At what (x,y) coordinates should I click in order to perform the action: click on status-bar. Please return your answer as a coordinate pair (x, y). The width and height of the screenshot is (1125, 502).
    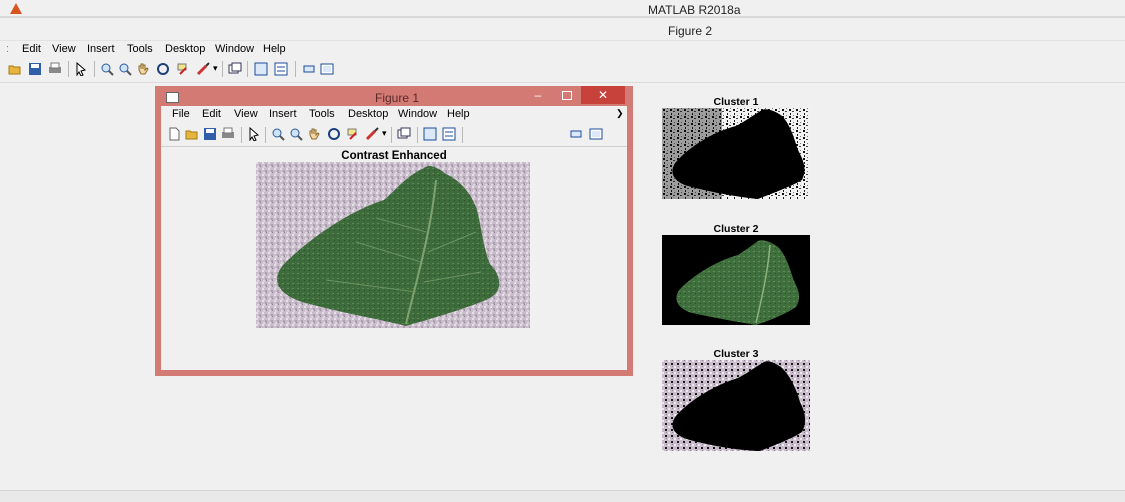
    Looking at the image, I should click on (562, 496).